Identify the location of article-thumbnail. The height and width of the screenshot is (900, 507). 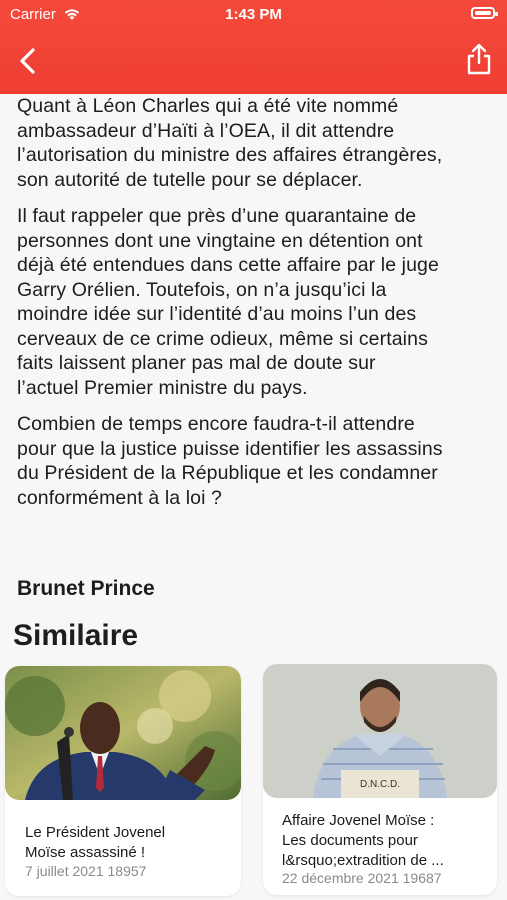
(123, 733).